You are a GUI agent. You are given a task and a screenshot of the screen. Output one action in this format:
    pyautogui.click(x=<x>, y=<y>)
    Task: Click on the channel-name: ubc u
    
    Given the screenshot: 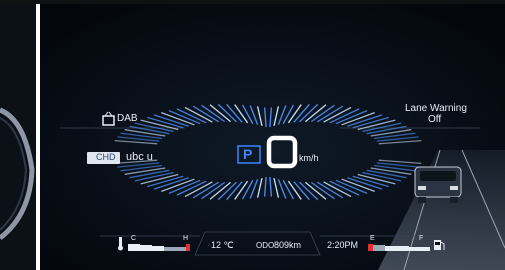 What is the action you would take?
    pyautogui.click(x=139, y=157)
    